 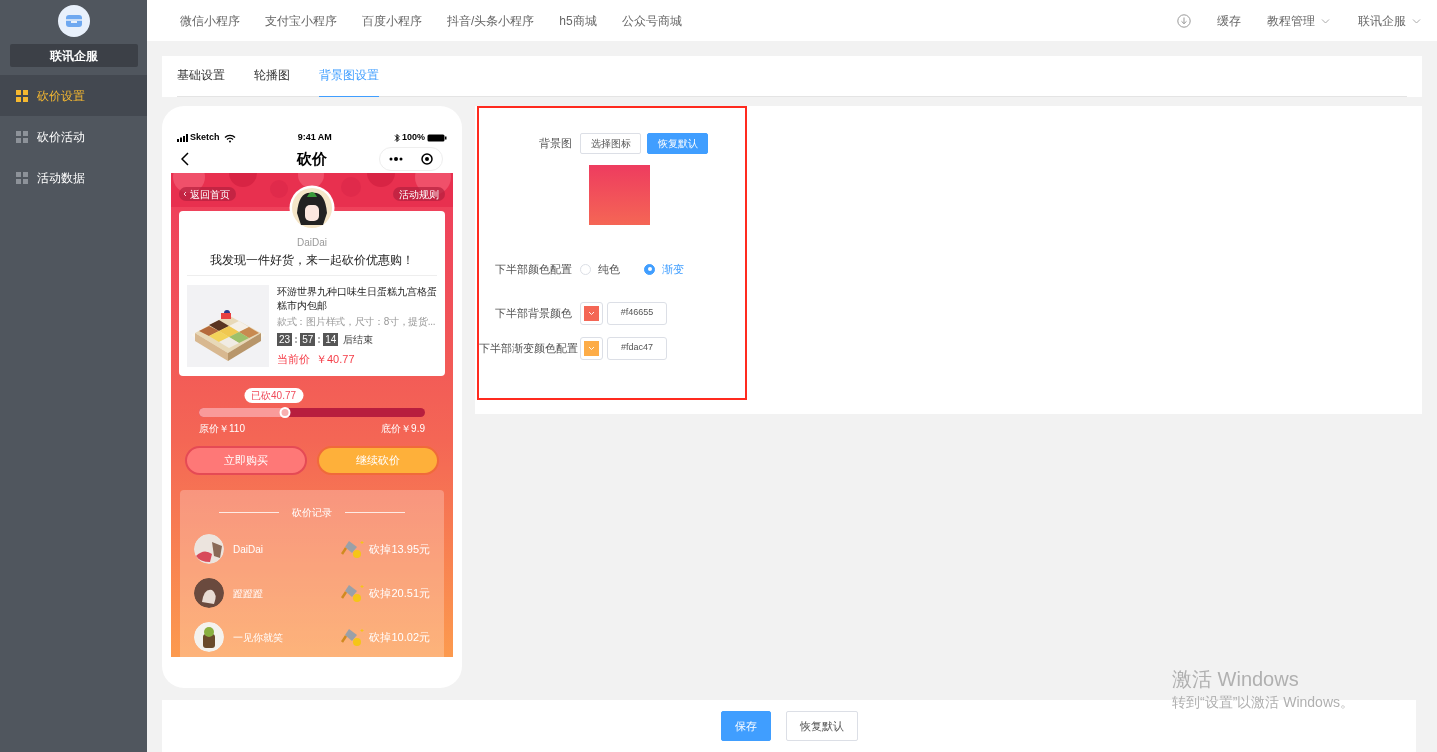 I want to click on floor-price: 底价￥9.9, so click(x=403, y=428).